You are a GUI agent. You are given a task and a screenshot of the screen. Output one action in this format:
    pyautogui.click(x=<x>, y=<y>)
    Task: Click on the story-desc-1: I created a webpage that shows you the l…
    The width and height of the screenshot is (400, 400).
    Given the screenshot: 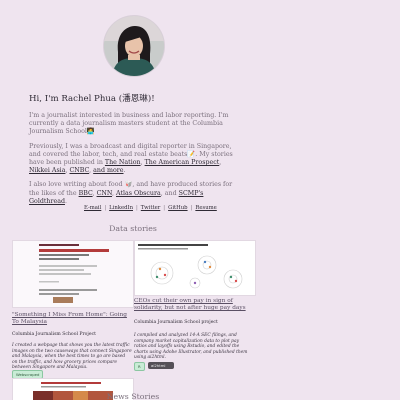 What is the action you would take?
    pyautogui.click(x=72, y=357)
    